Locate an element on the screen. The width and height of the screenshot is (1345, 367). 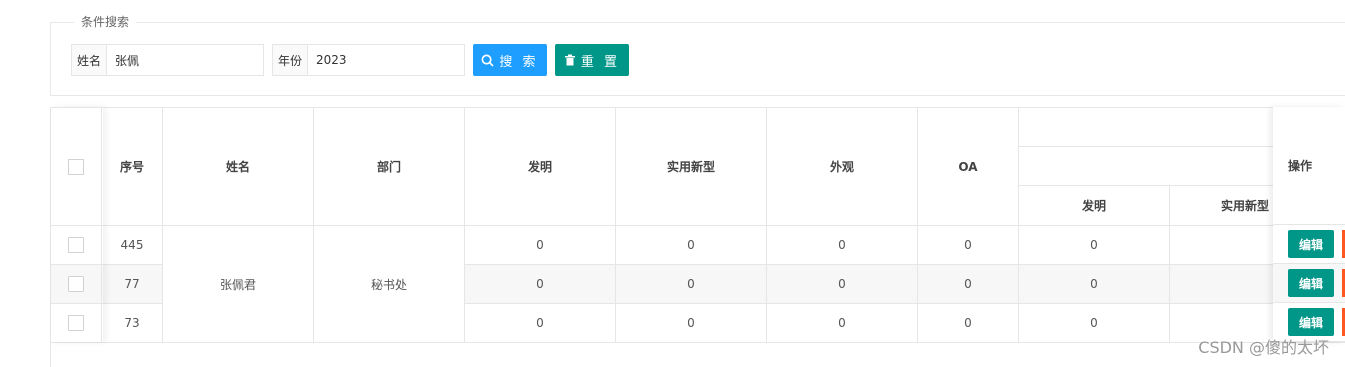
cell-seq: 77 is located at coordinates (132, 284).